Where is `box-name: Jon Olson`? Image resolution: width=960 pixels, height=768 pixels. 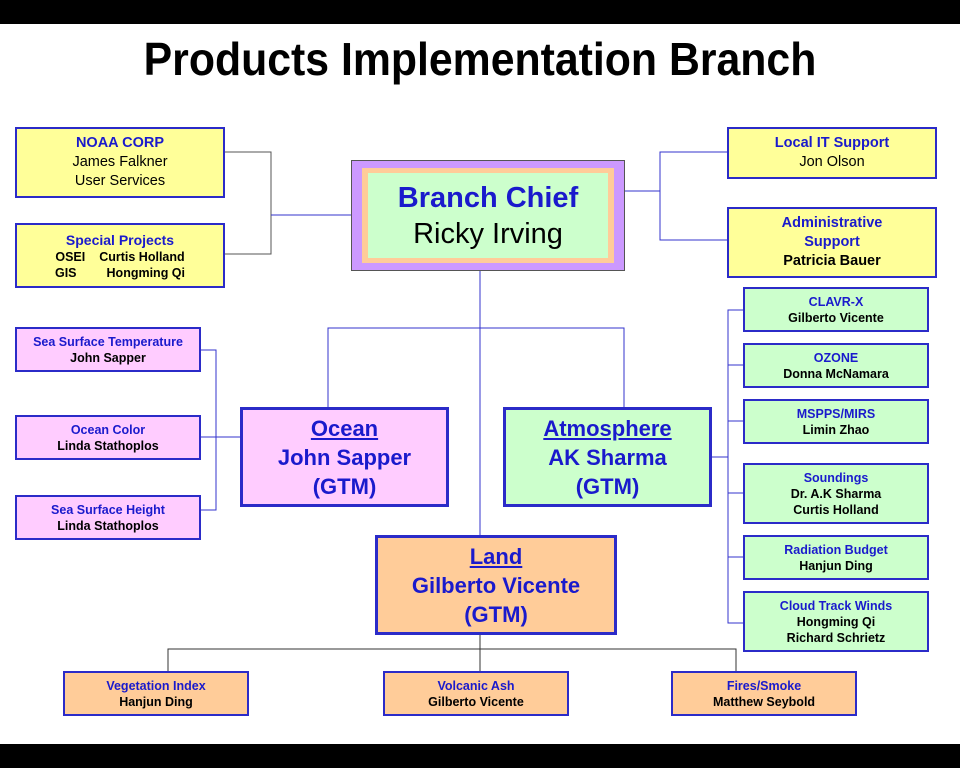
box-name: Jon Olson is located at coordinates (832, 162).